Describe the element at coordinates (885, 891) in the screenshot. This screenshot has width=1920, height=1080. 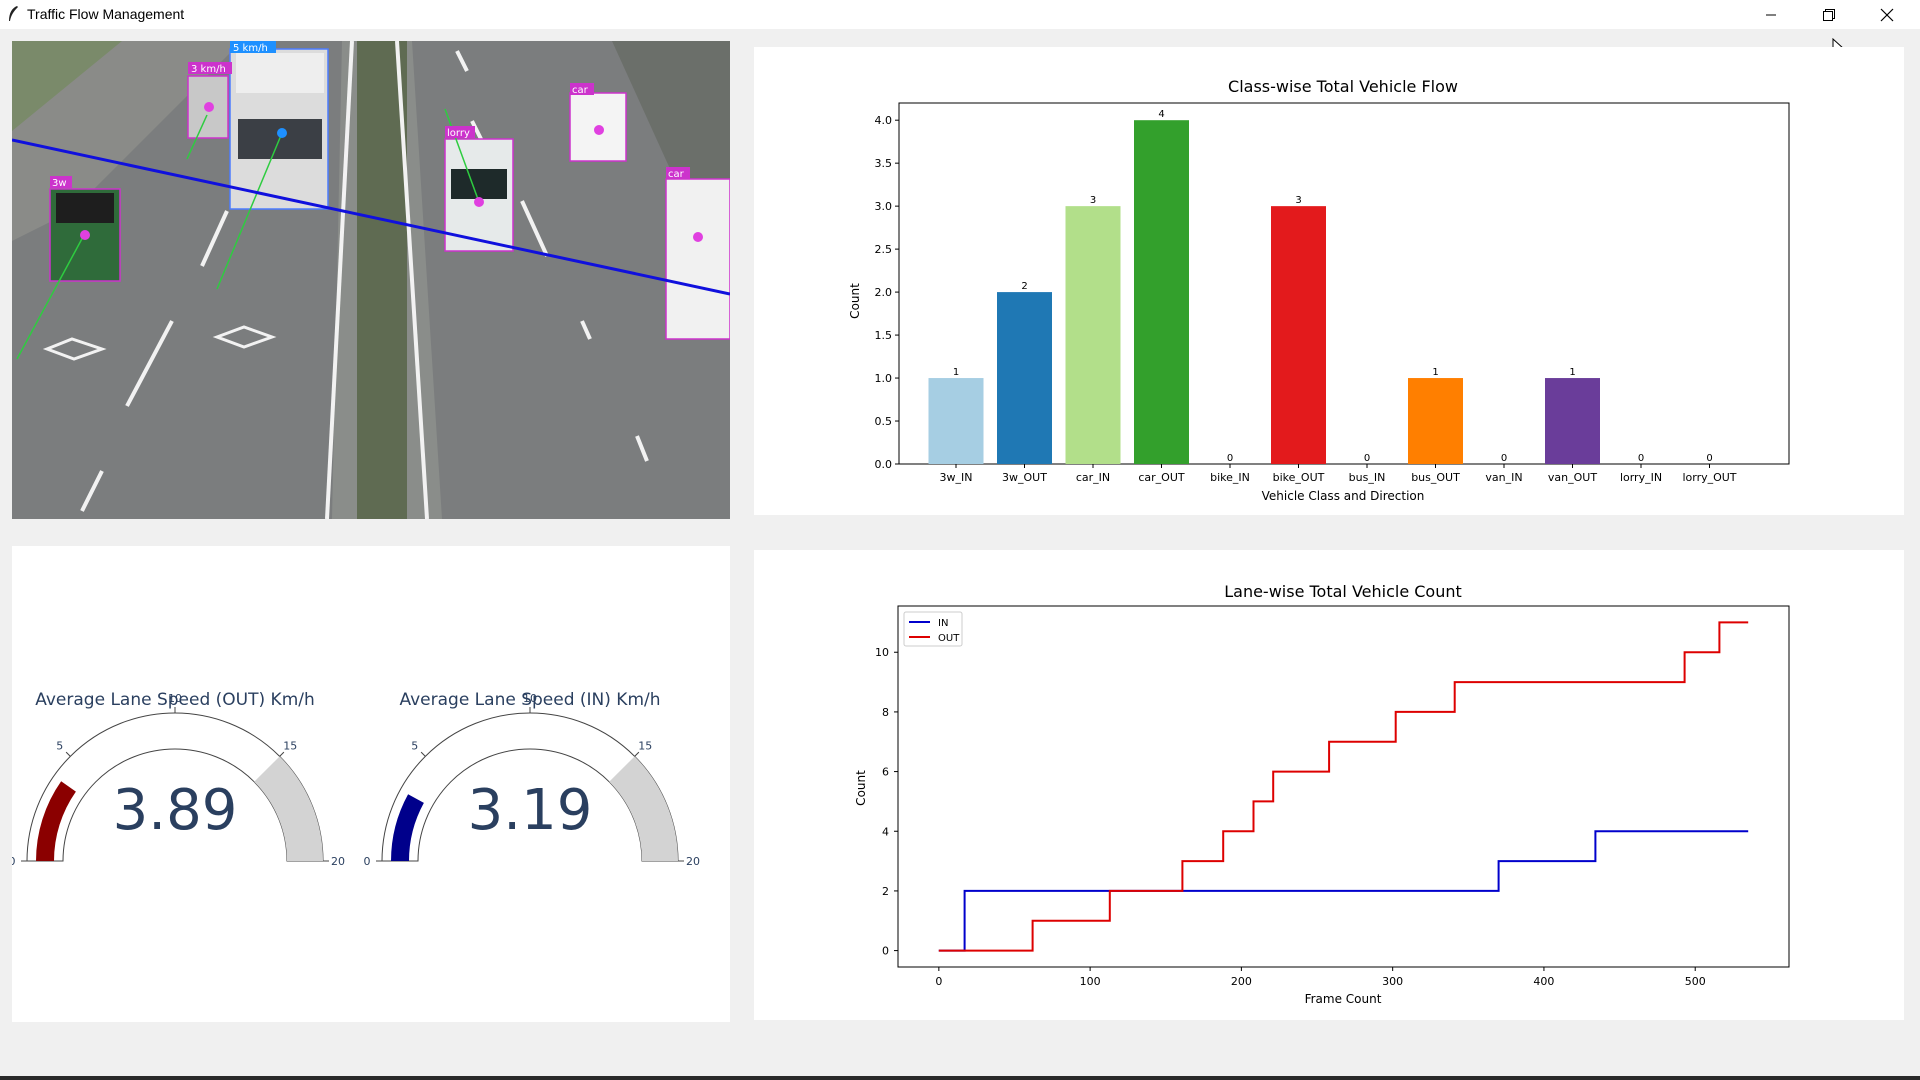
I see `y-tick-label: 2` at that location.